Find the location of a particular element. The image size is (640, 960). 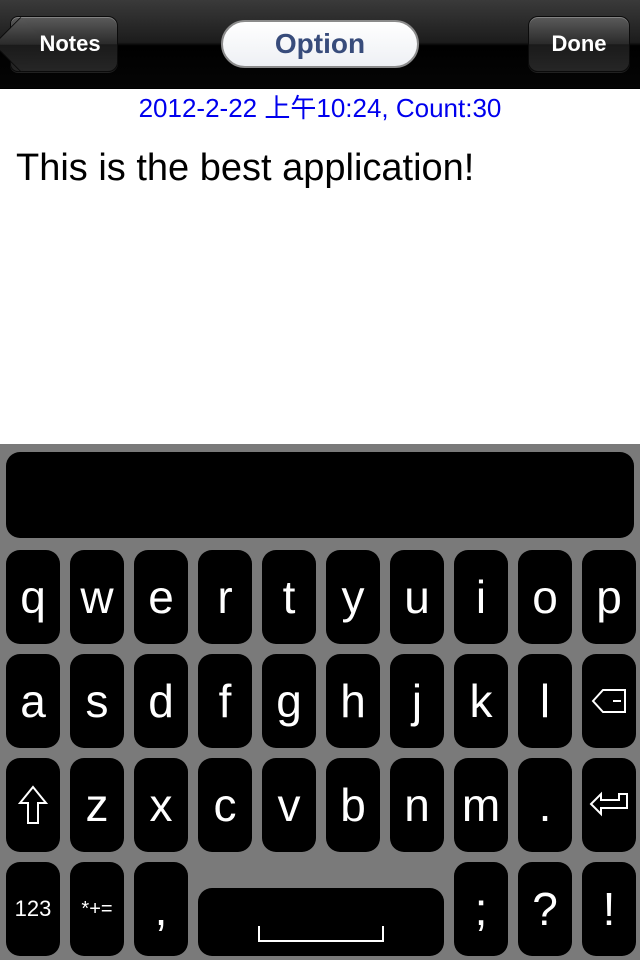

key-r: r is located at coordinates (225, 597).